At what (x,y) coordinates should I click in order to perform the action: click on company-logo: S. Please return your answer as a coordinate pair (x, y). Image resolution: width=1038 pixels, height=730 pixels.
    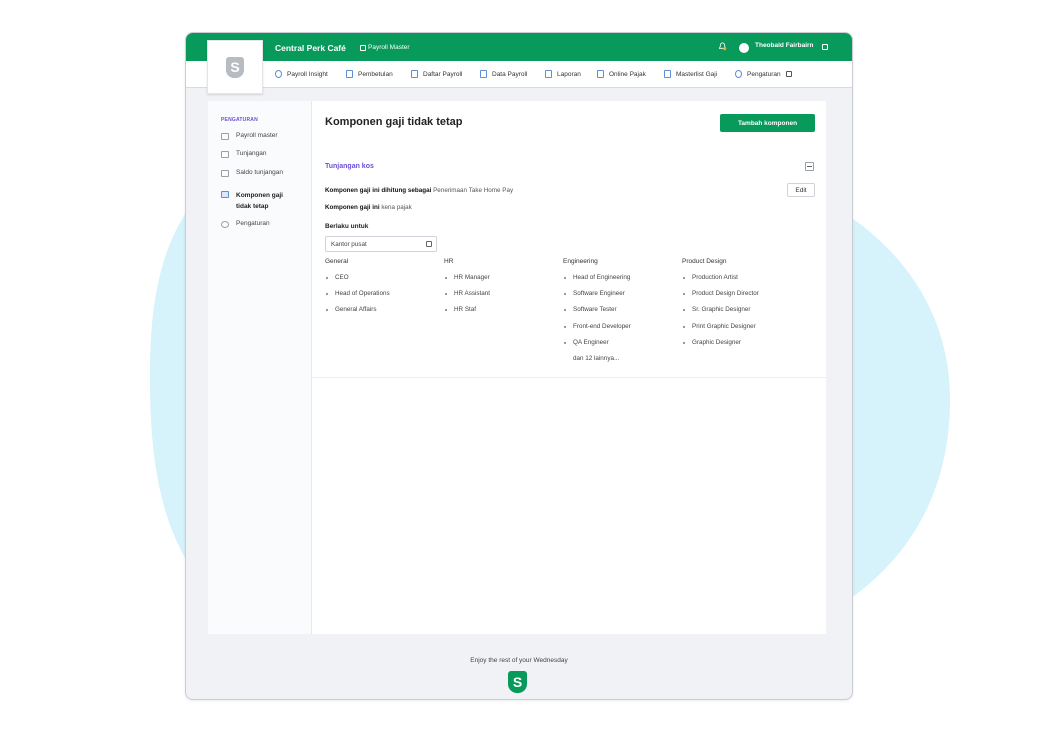
    Looking at the image, I should click on (235, 67).